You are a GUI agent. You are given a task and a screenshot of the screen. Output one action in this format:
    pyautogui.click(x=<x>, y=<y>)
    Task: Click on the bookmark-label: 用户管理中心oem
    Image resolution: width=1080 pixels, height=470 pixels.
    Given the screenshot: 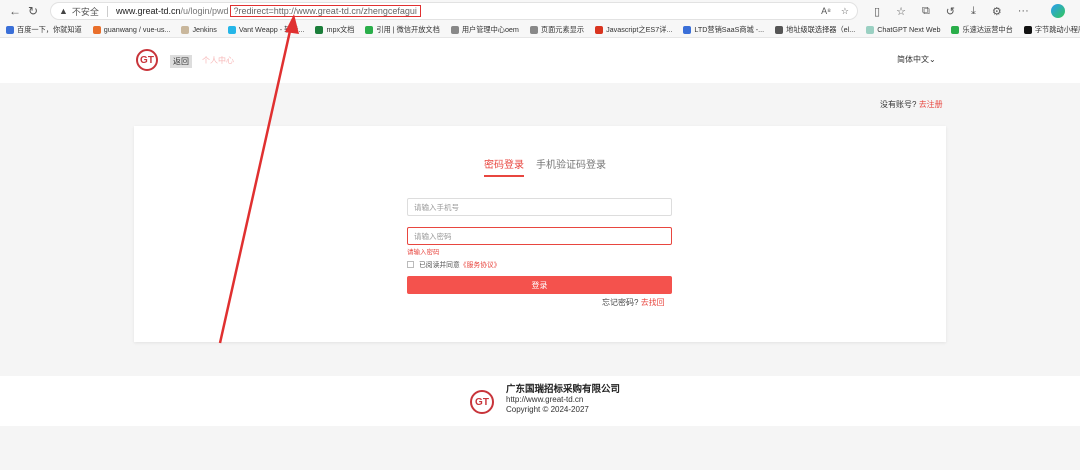 What is the action you would take?
    pyautogui.click(x=490, y=29)
    